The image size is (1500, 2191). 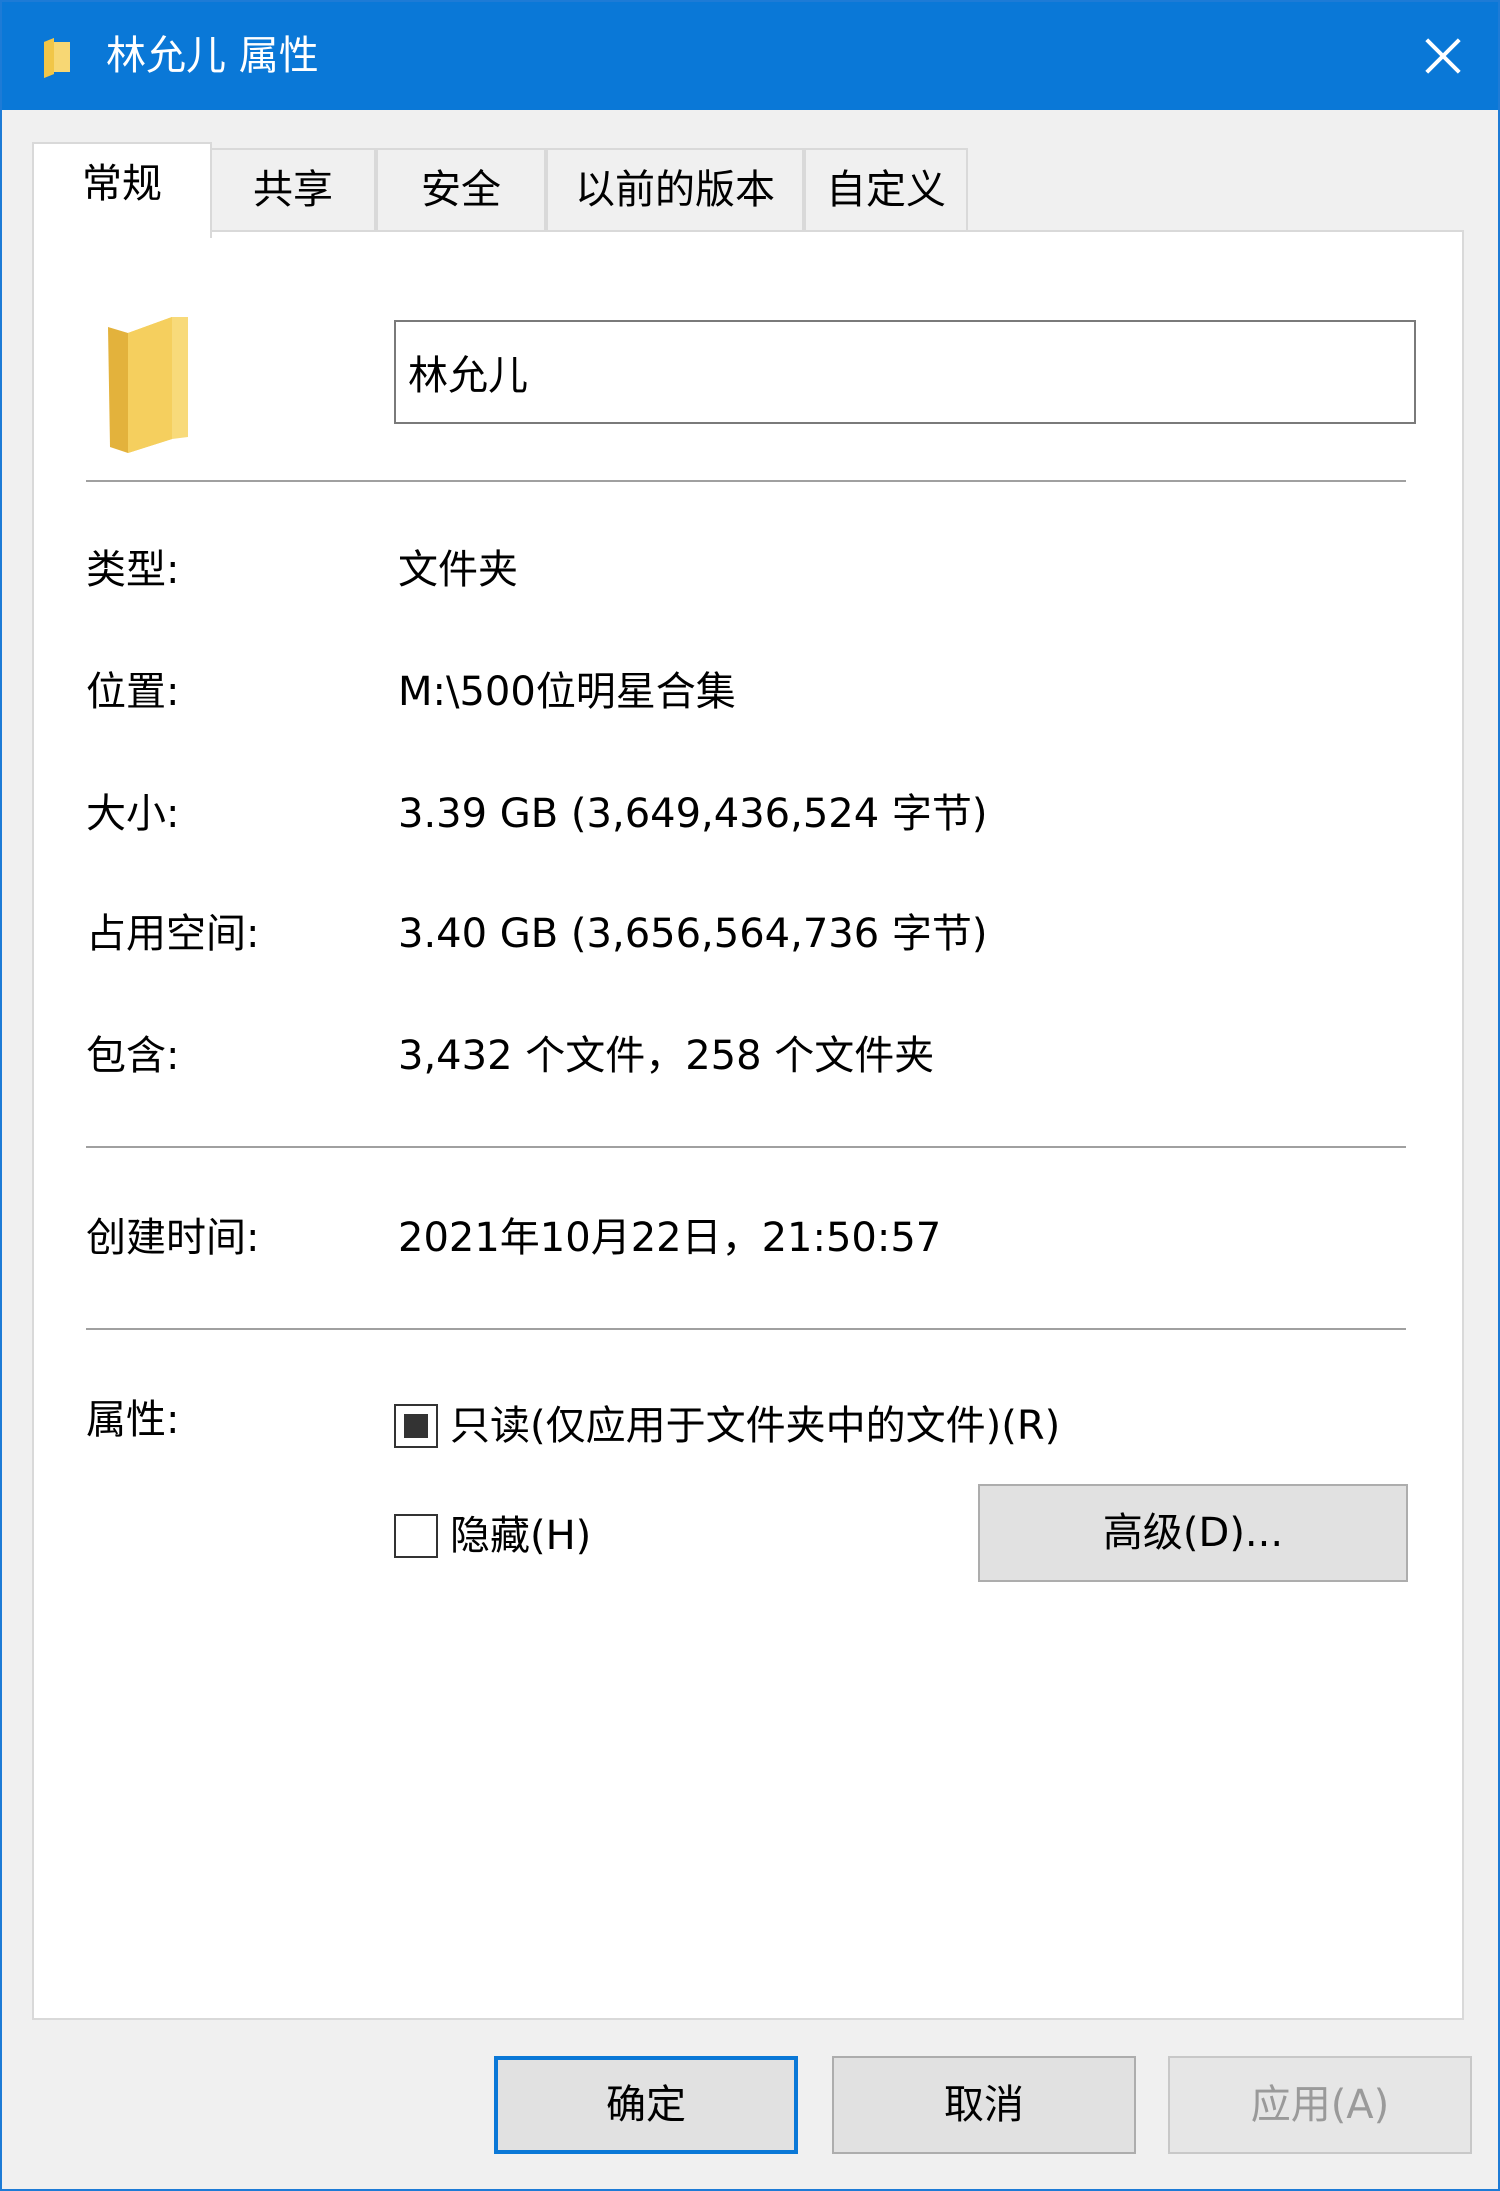 I want to click on close-button, so click(x=1444, y=56).